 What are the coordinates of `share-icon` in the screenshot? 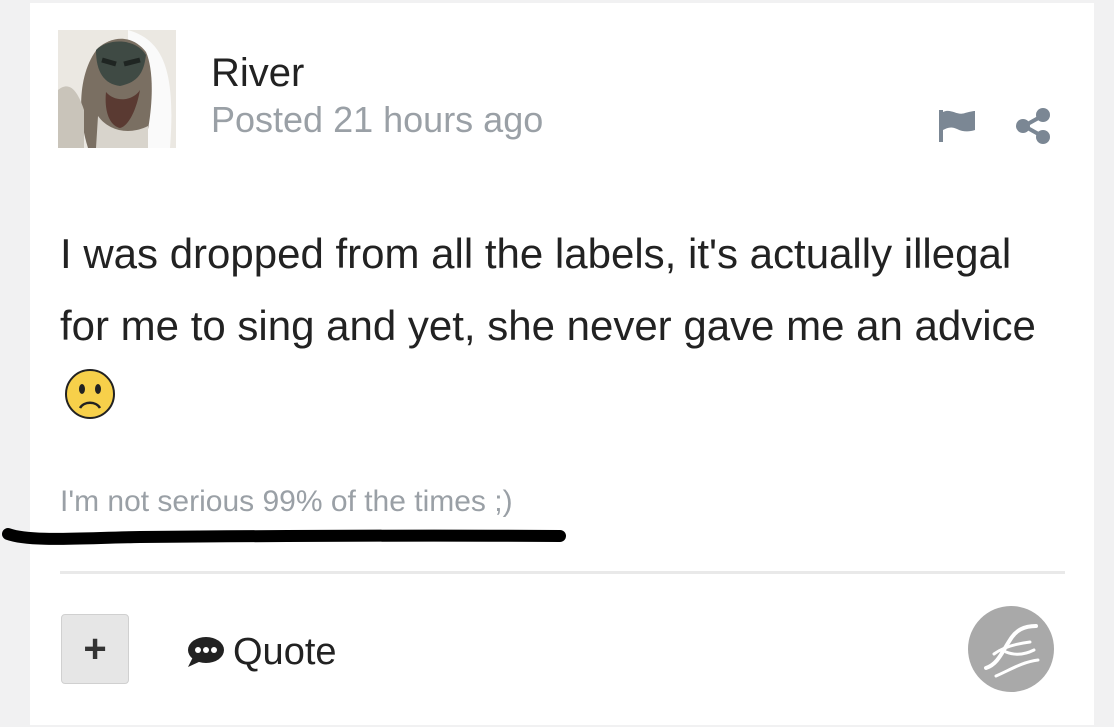 It's located at (1033, 126).